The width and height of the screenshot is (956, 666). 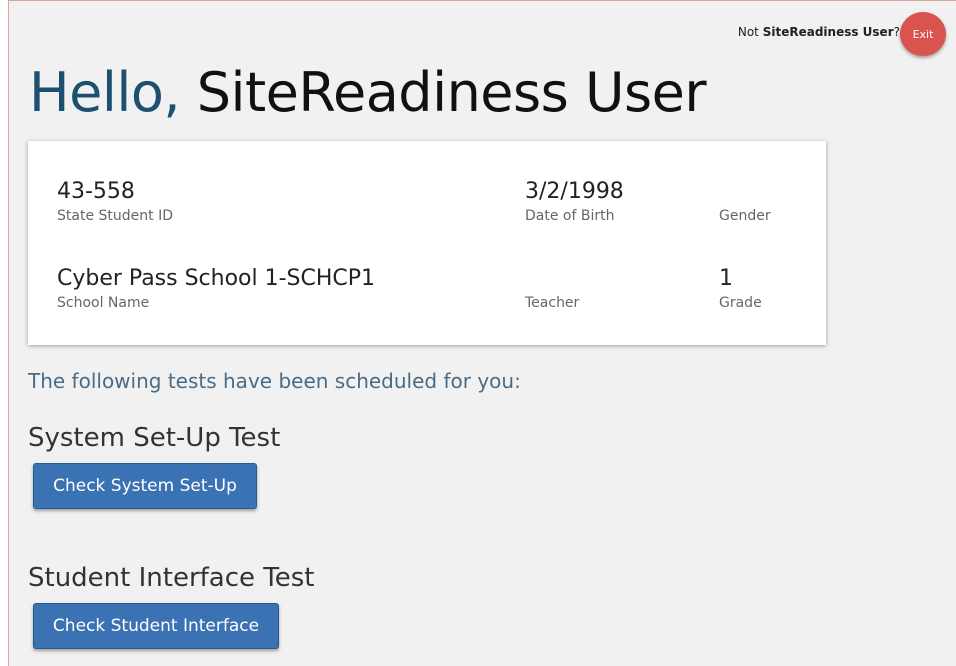 What do you see at coordinates (828, 32) in the screenshot?
I see `user-notice-name: SiteReadiness User` at bounding box center [828, 32].